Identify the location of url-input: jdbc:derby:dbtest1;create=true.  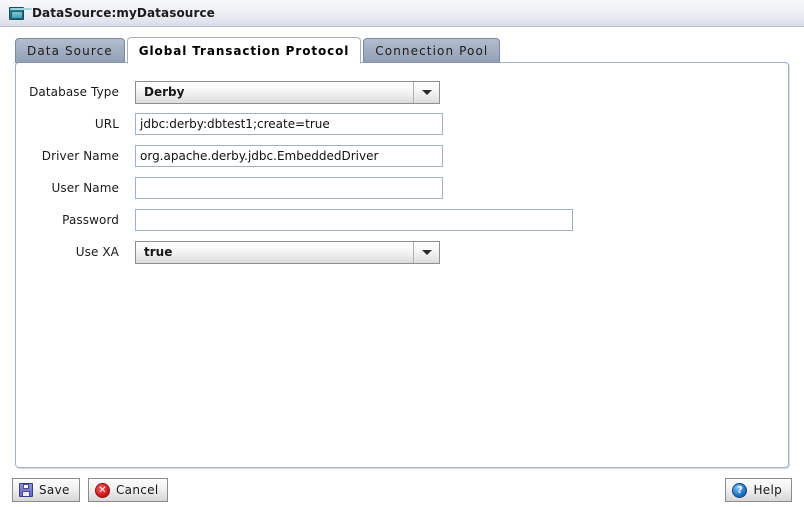
(289, 124).